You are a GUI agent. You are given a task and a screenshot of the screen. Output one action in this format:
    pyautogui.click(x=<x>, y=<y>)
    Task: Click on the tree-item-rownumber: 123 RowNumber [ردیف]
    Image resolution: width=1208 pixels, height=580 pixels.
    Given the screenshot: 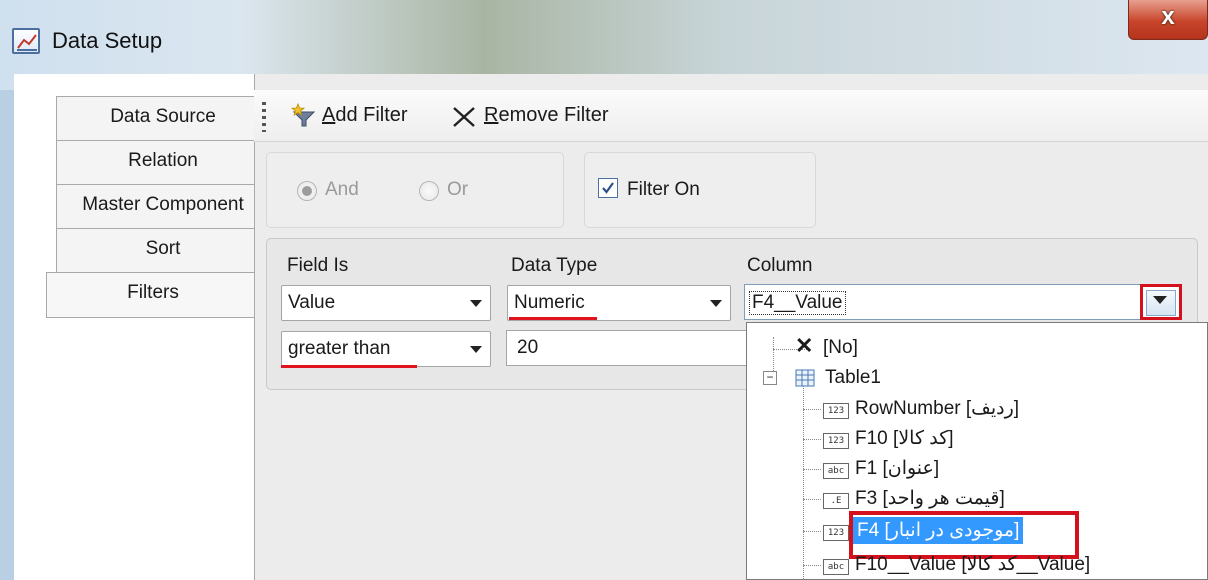 What is the action you would take?
    pyautogui.click(x=1003, y=410)
    